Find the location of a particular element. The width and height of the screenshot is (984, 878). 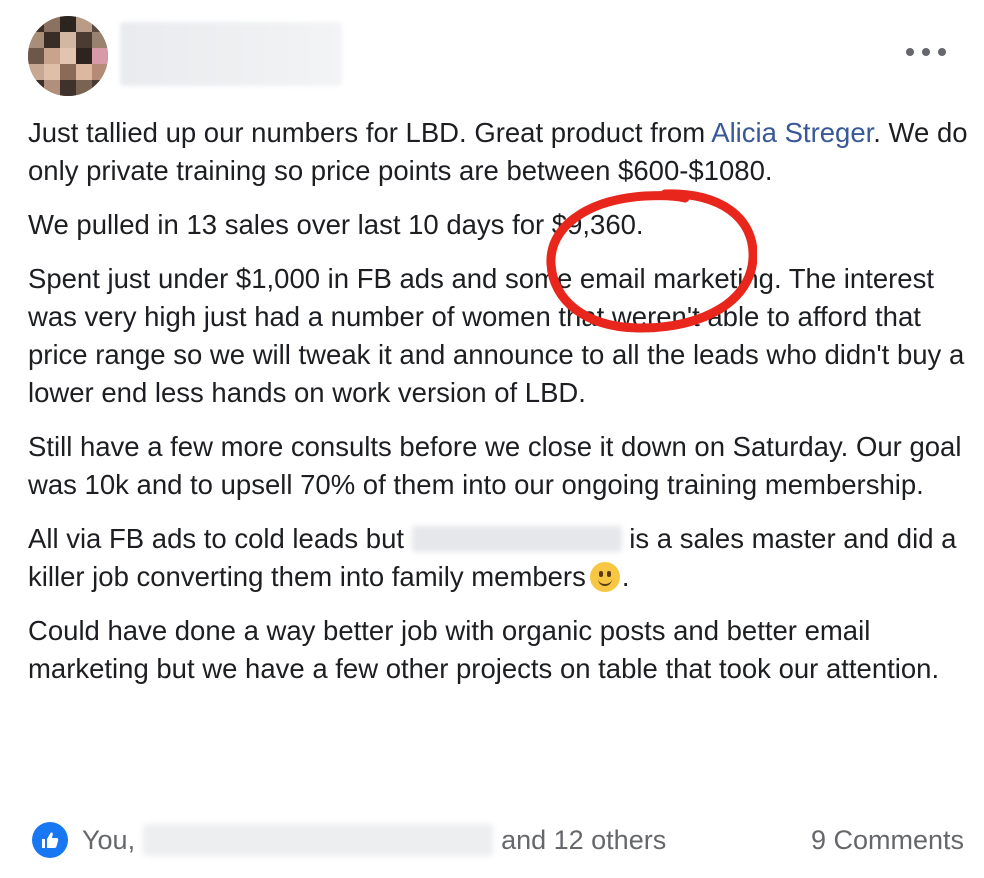

reactions-bar: You, and 12 others 9 Comments is located at coordinates (498, 840).